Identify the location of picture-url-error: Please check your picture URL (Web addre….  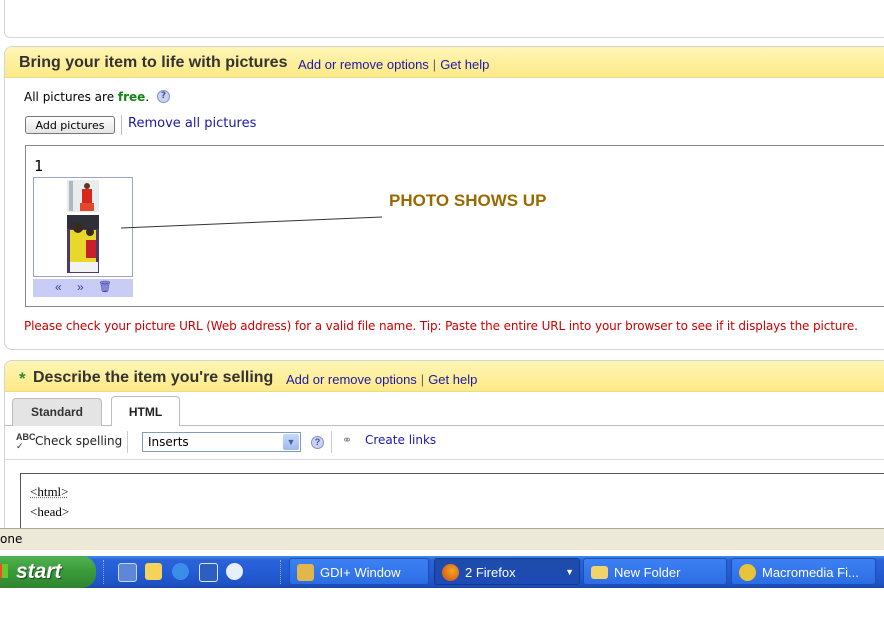
(441, 326).